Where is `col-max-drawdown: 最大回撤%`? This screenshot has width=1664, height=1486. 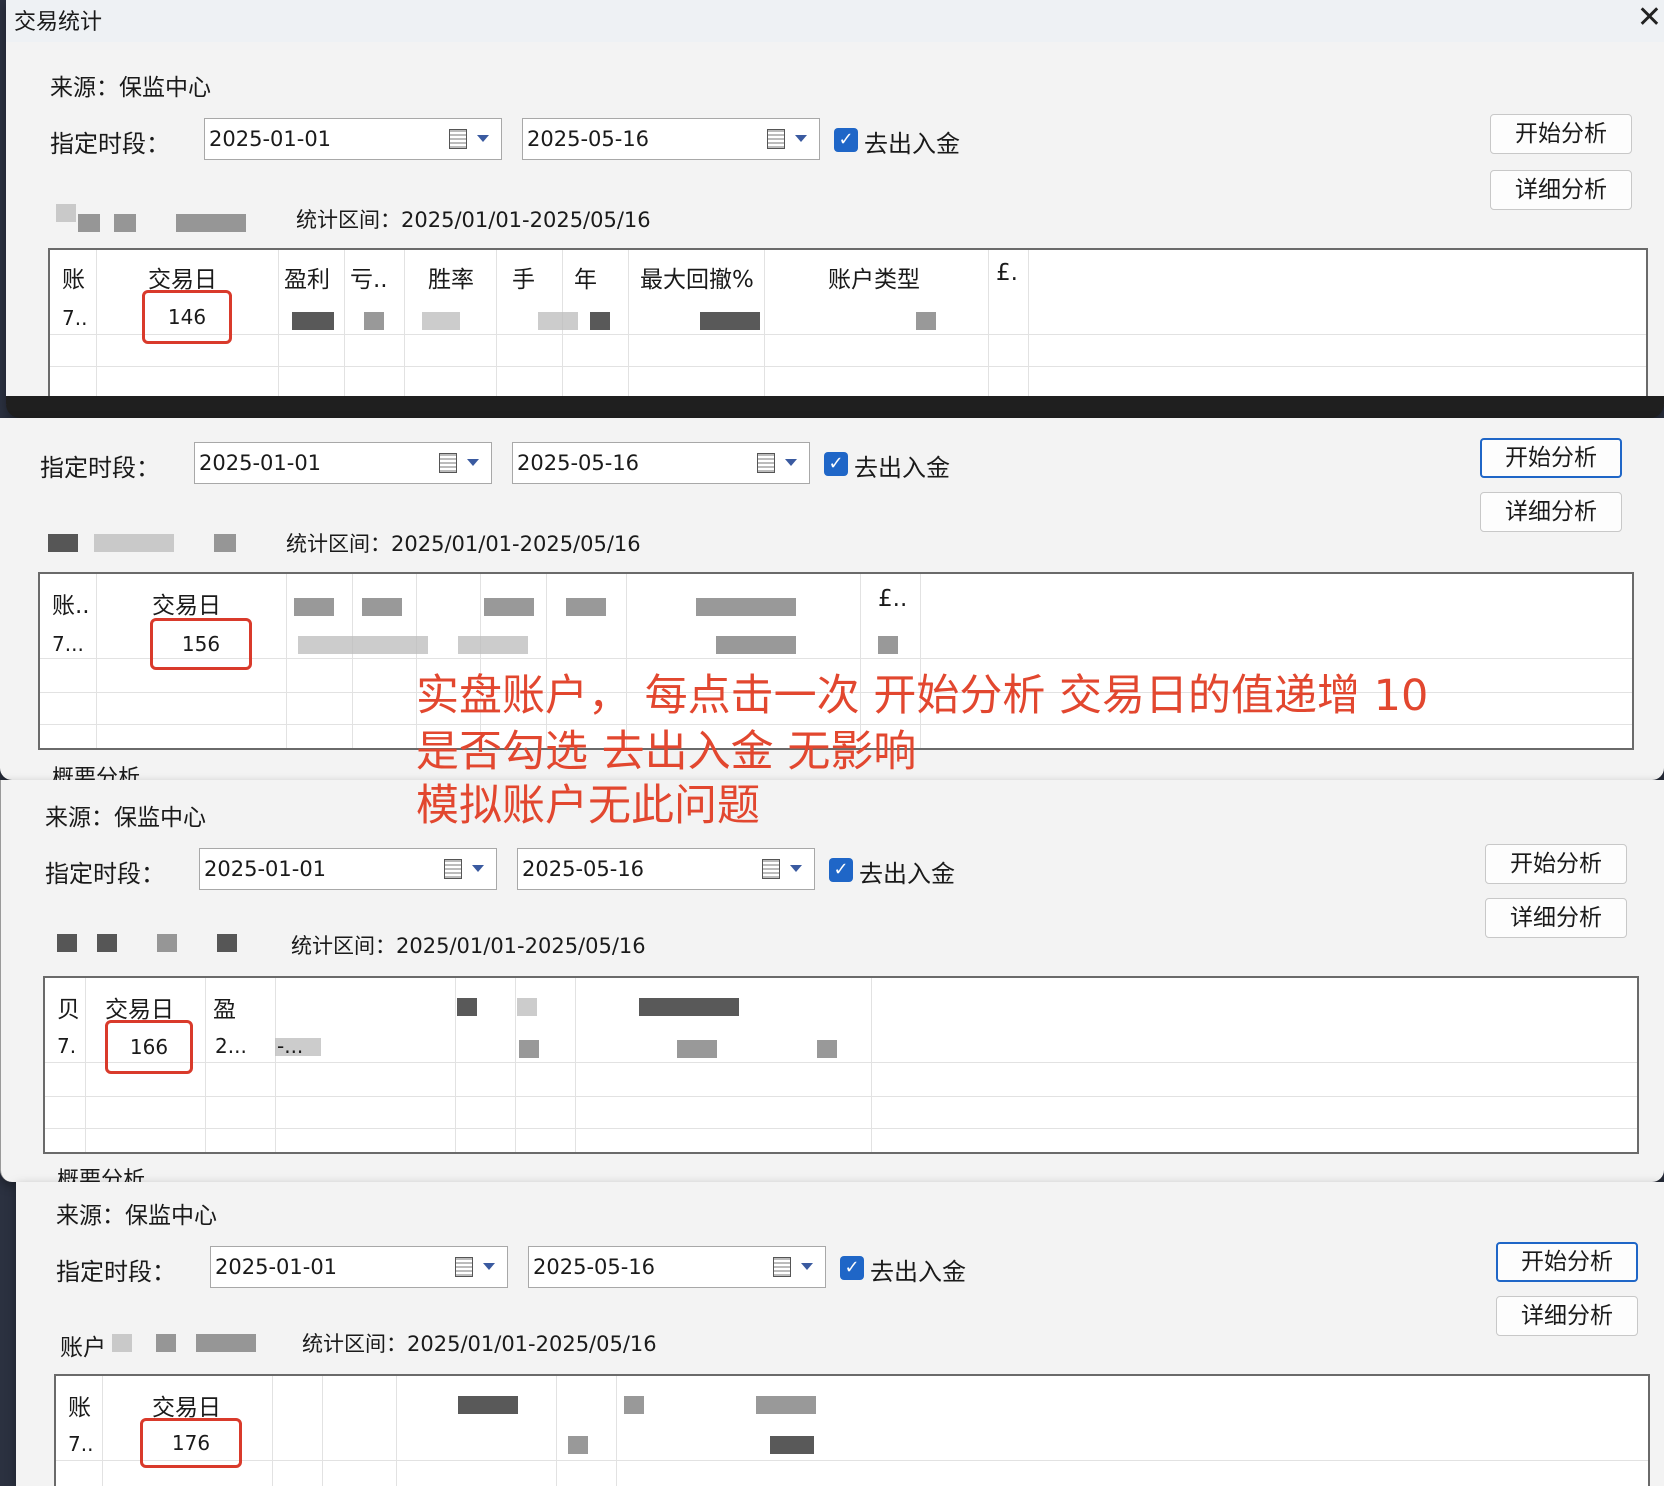
col-max-drawdown: 最大回撤% is located at coordinates (697, 277).